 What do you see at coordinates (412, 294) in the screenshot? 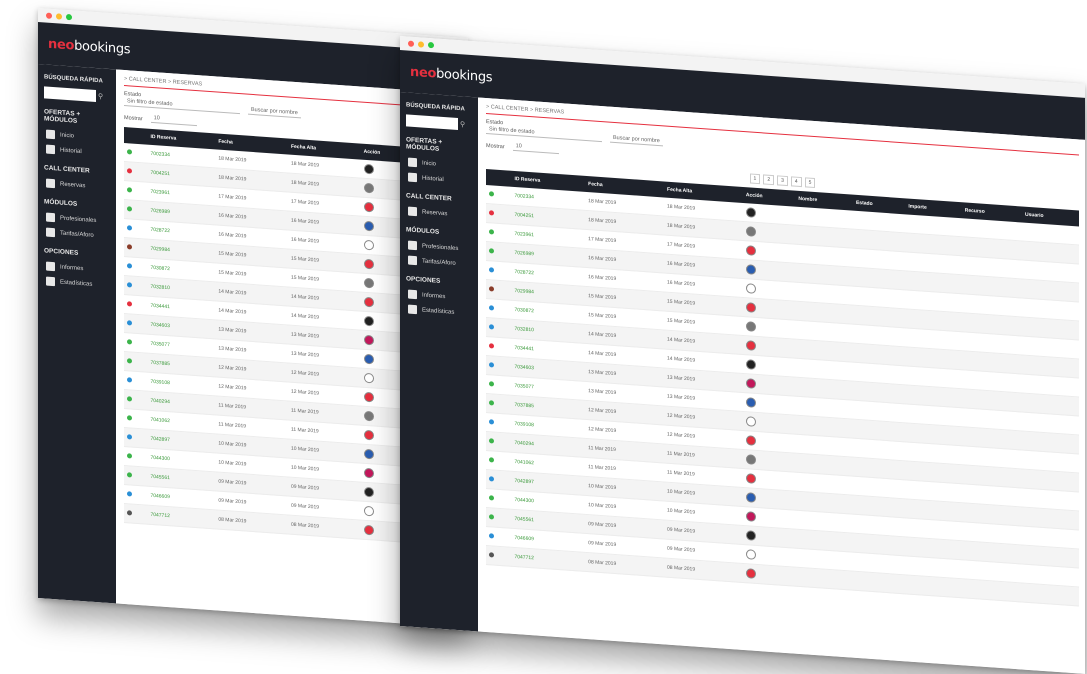
I see `chart-line-icon` at bounding box center [412, 294].